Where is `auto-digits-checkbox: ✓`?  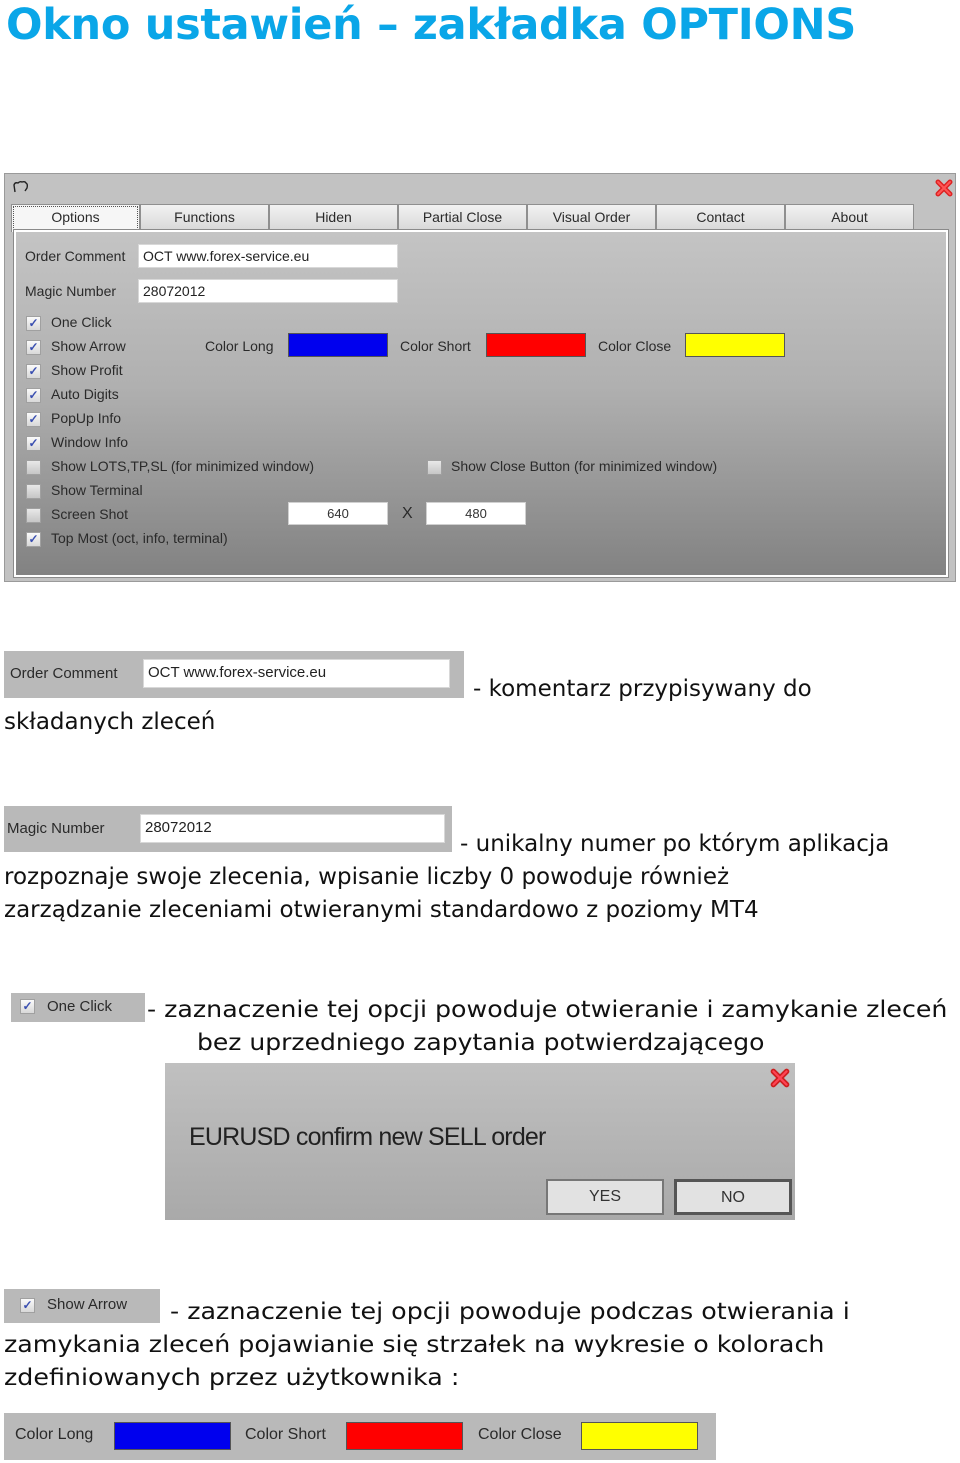 auto-digits-checkbox: ✓ is located at coordinates (33, 395).